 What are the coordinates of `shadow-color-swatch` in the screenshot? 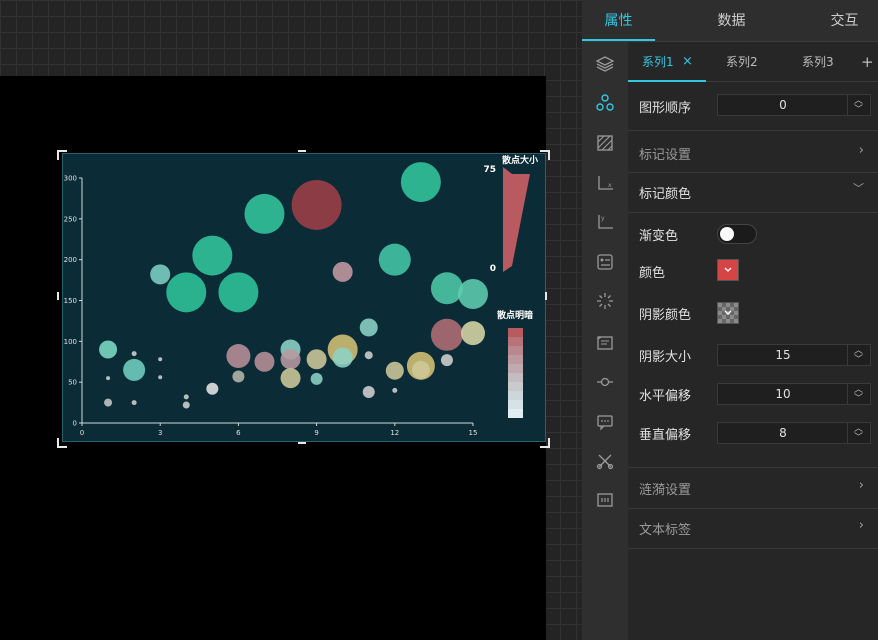 It's located at (728, 313).